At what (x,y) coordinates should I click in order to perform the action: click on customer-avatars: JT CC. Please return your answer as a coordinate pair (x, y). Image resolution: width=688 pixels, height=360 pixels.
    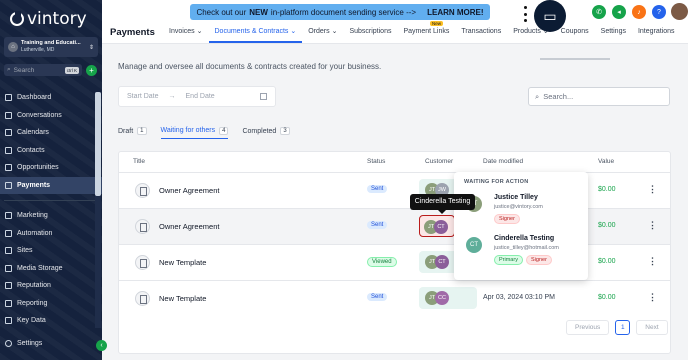
    Looking at the image, I should click on (448, 298).